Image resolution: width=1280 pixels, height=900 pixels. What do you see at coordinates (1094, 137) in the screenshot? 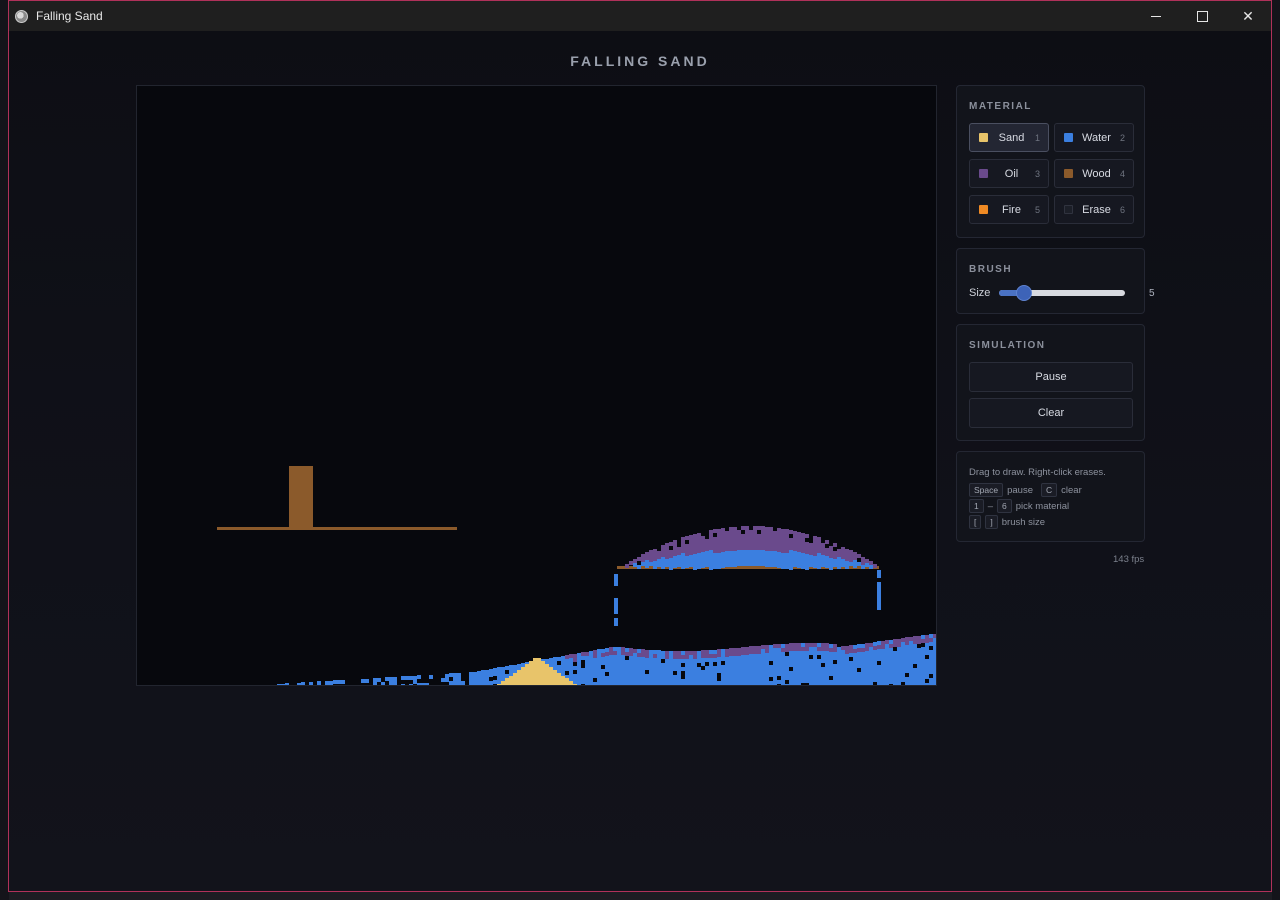
I see `material-button-water: Water 2` at bounding box center [1094, 137].